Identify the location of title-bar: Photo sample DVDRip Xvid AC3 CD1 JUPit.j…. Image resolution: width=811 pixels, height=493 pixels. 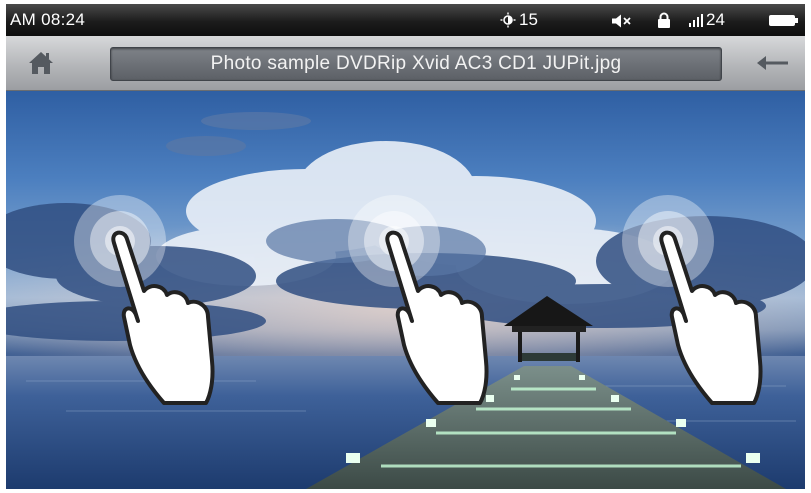
(405, 63).